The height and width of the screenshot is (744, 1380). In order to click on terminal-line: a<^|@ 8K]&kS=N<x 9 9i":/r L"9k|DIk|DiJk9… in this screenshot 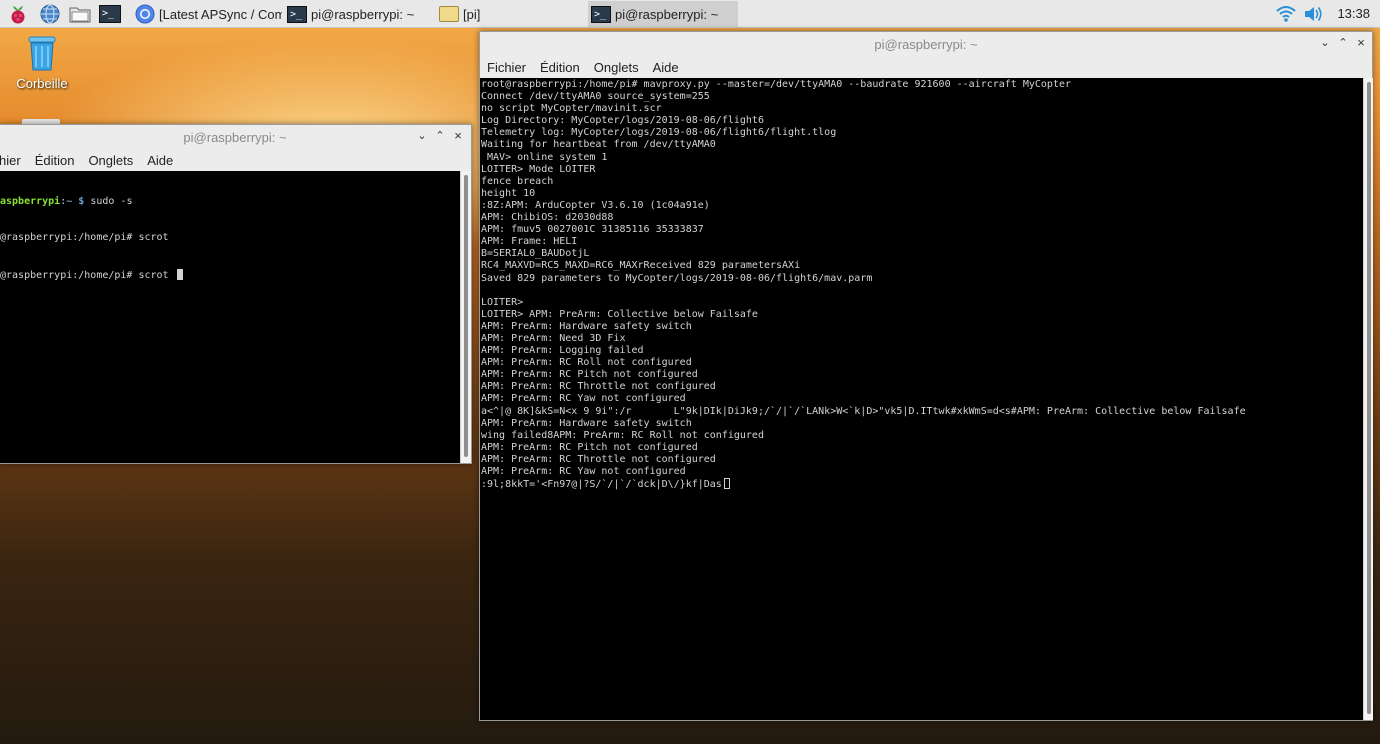, I will do `click(863, 411)`.